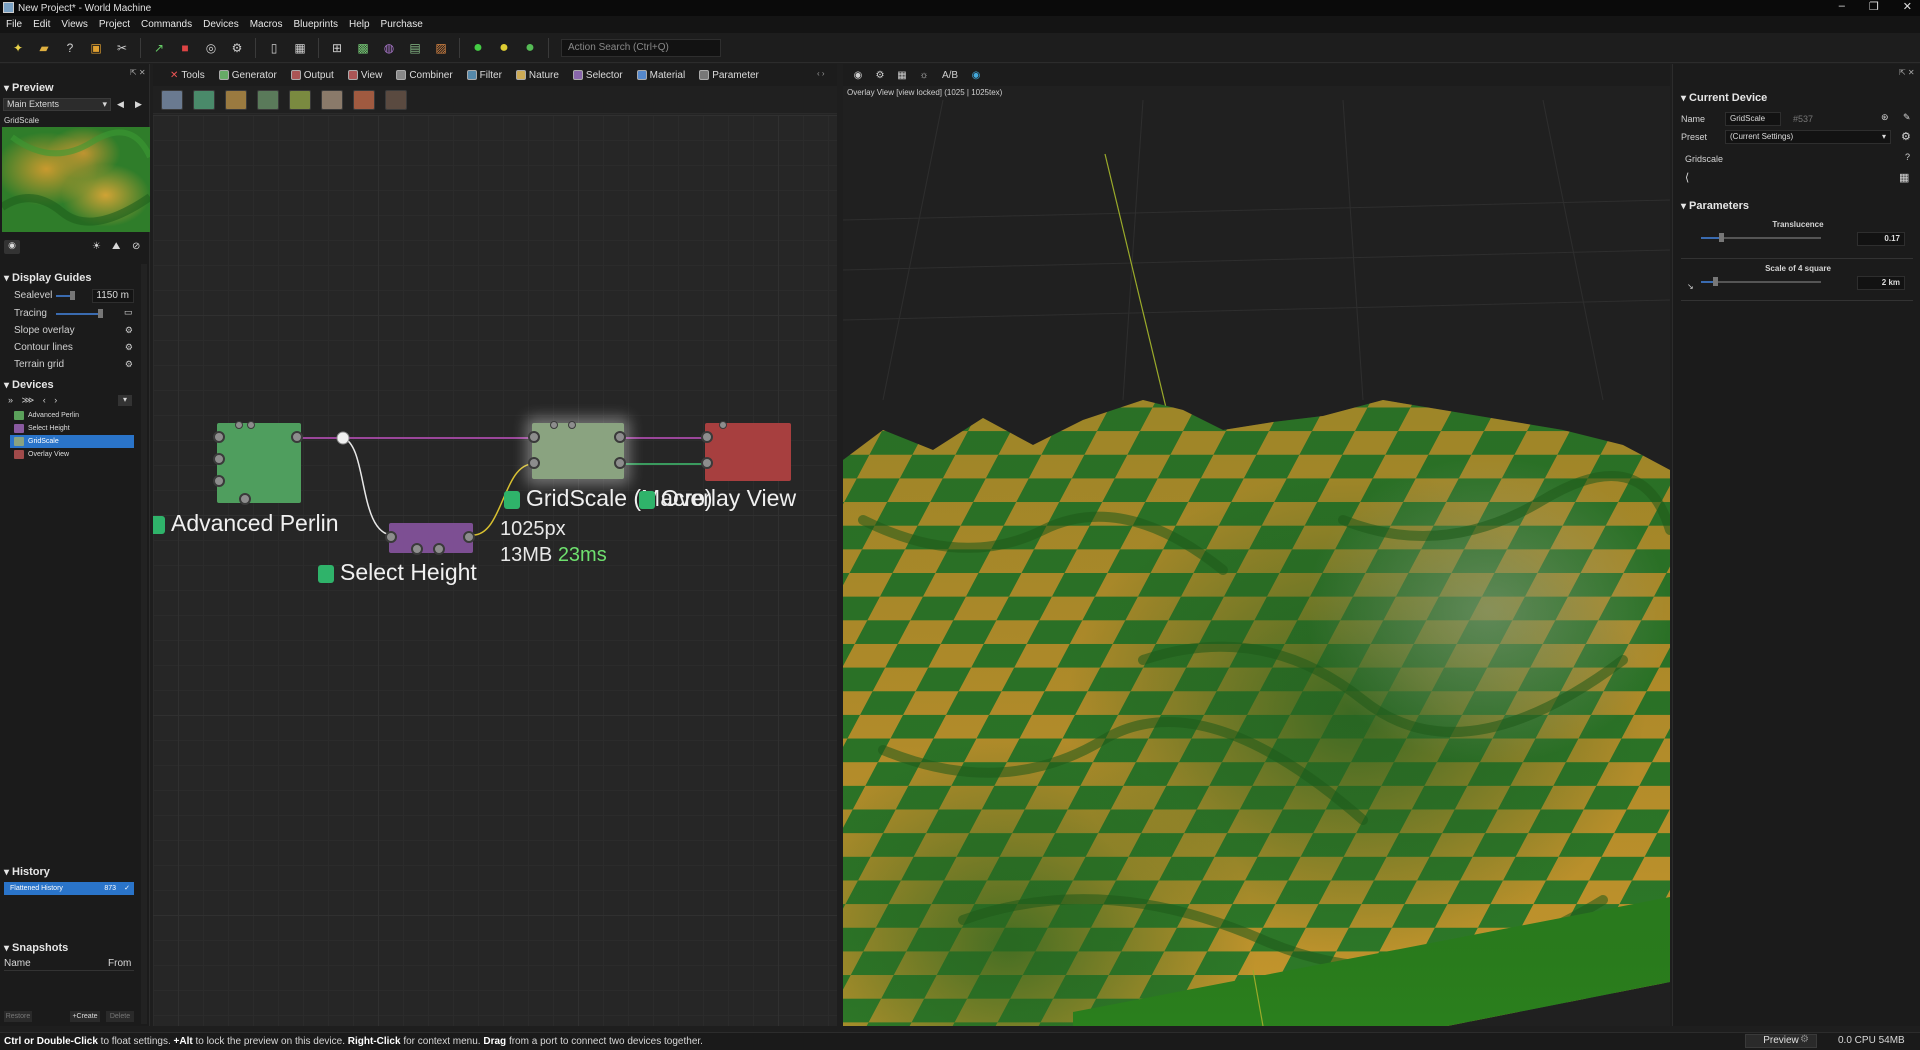  What do you see at coordinates (29, 385) in the screenshot?
I see `devices-title: Devices` at bounding box center [29, 385].